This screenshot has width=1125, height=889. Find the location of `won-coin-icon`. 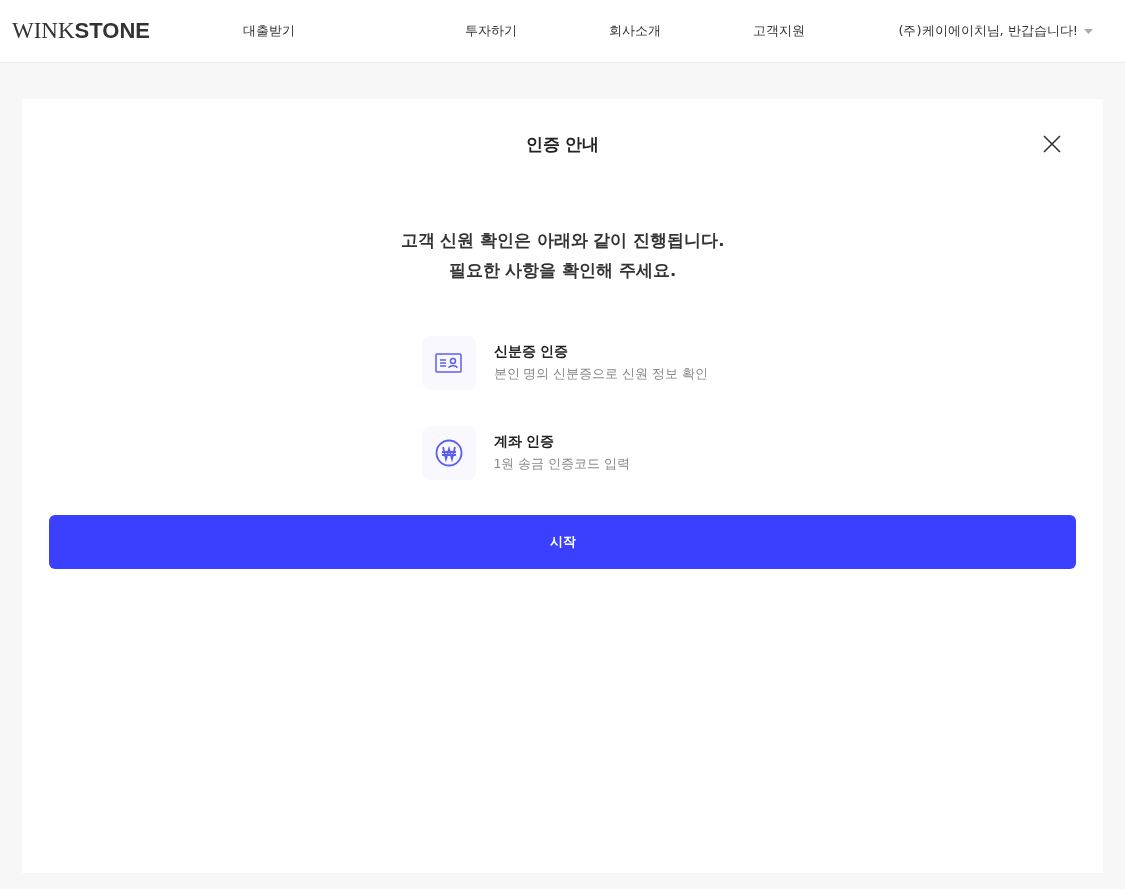

won-coin-icon is located at coordinates (448, 453).